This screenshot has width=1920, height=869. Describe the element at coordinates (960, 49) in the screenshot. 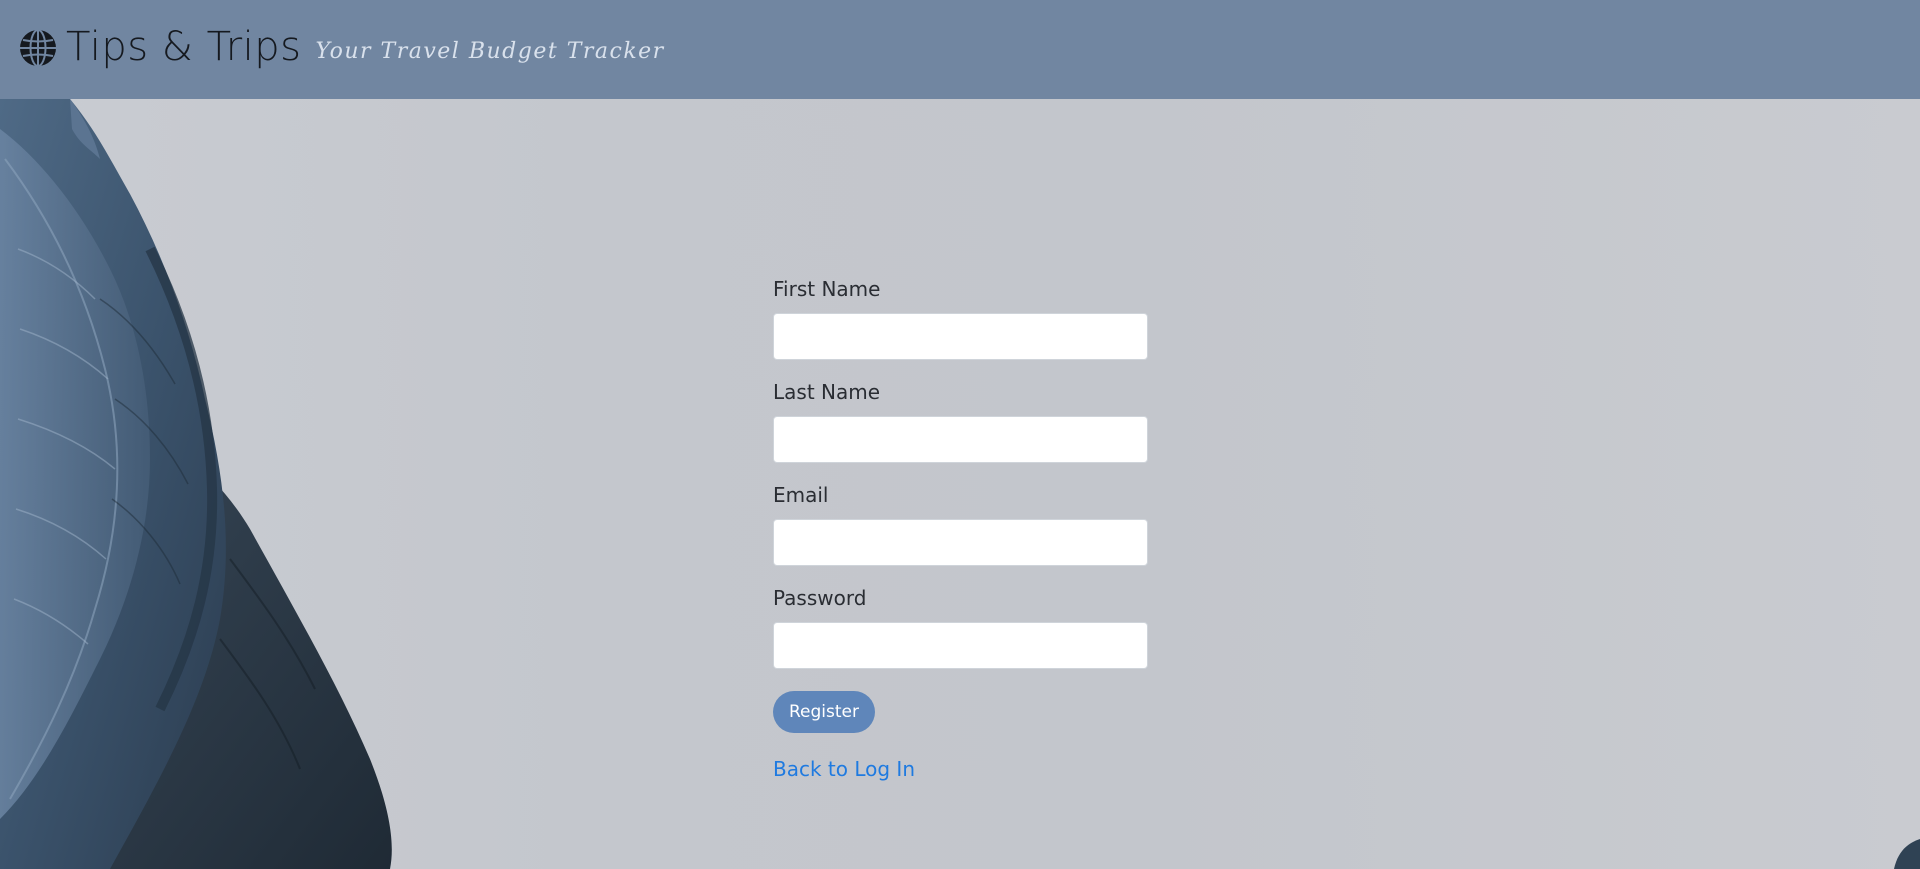

I see `top-navbar: Tips & Trips Your Travel Budget Tracker` at that location.